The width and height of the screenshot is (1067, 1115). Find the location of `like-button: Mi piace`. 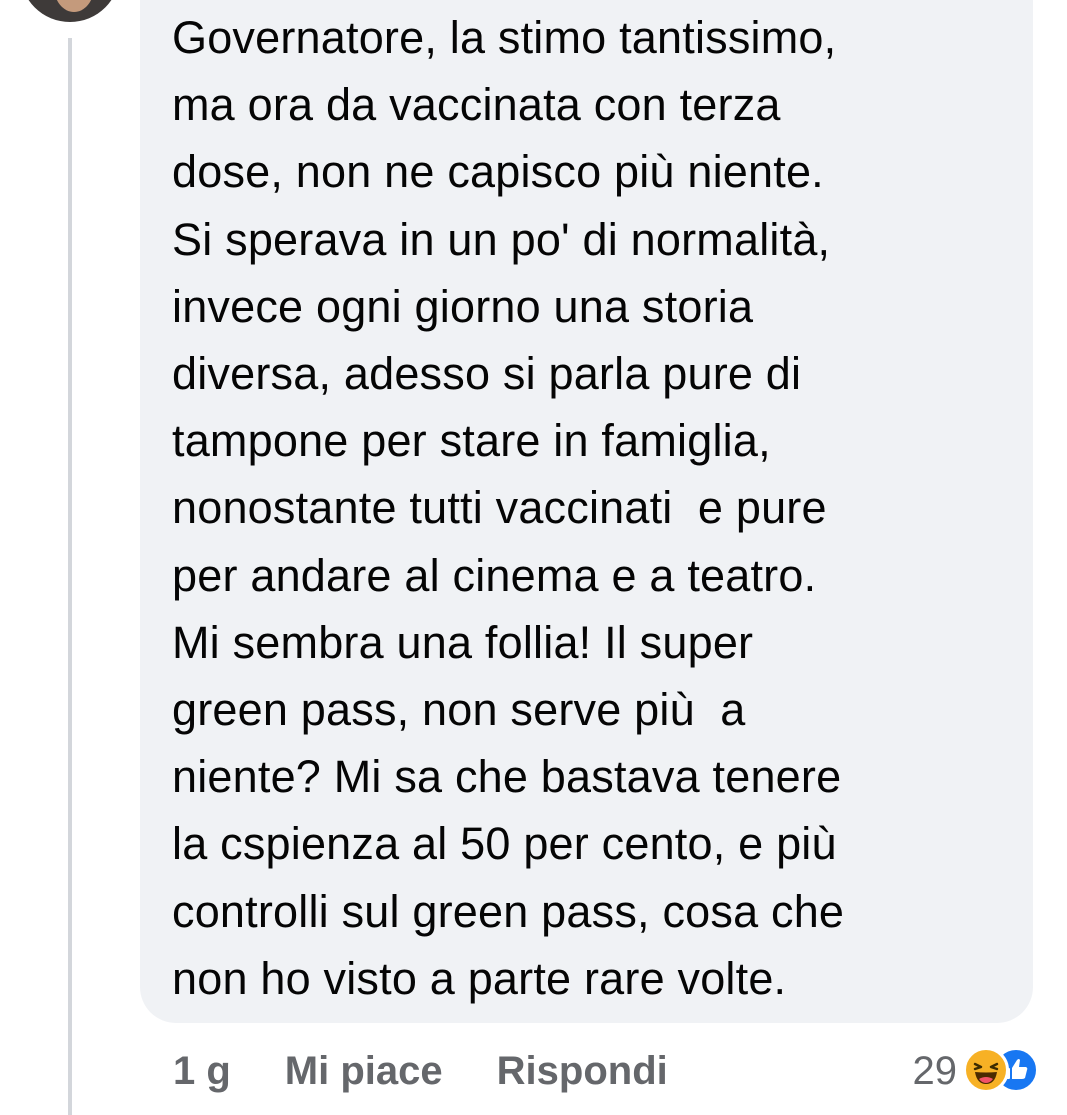

like-button: Mi piace is located at coordinates (364, 1071).